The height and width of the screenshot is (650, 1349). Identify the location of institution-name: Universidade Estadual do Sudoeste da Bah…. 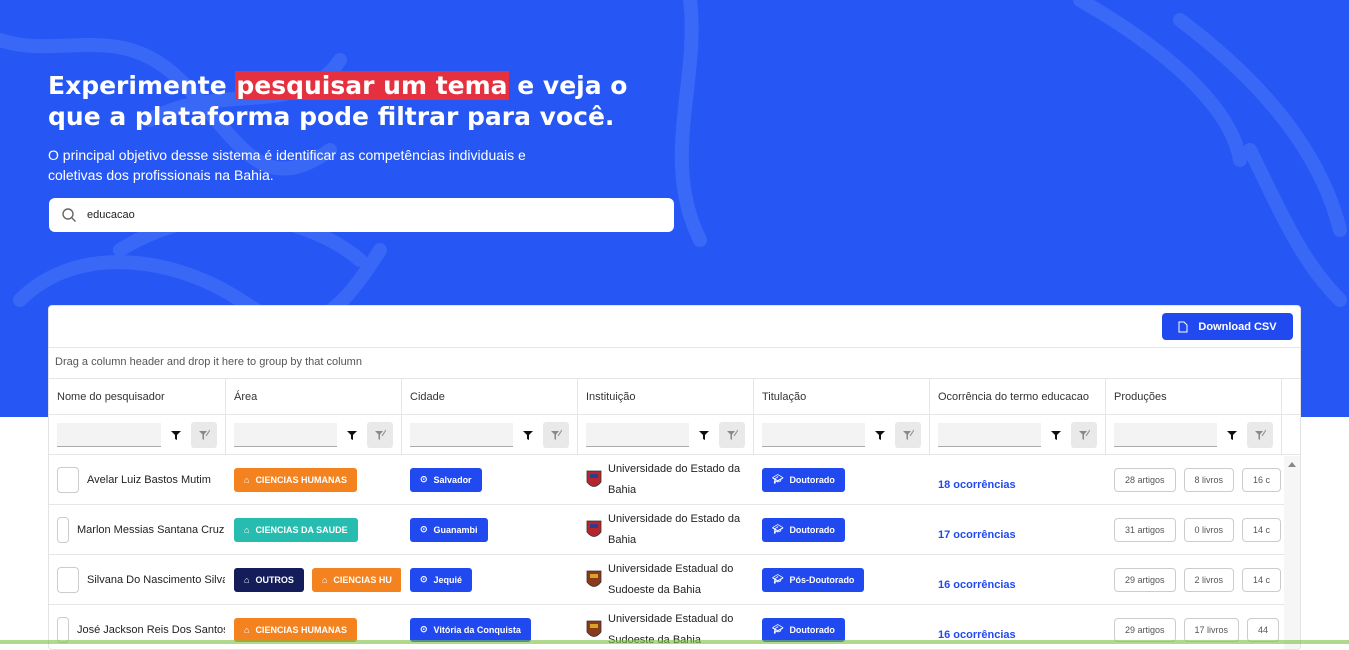
(676, 580).